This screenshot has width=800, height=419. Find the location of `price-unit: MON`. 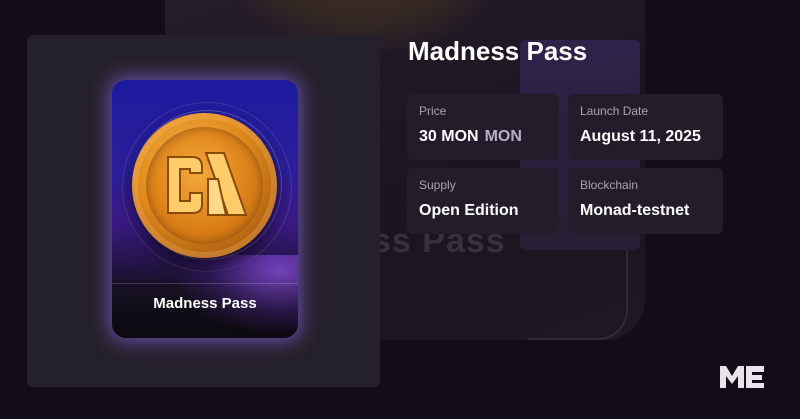

price-unit: MON is located at coordinates (503, 136).